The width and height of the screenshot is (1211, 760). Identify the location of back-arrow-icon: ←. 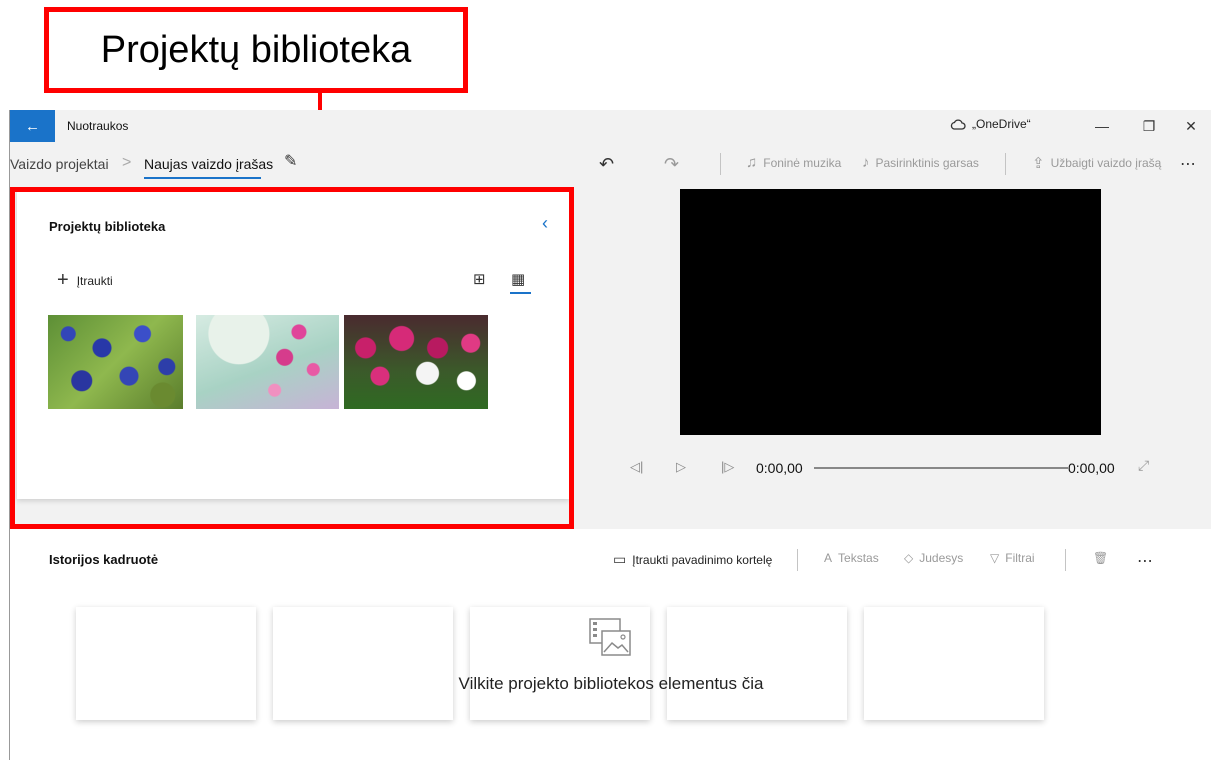
(32, 126).